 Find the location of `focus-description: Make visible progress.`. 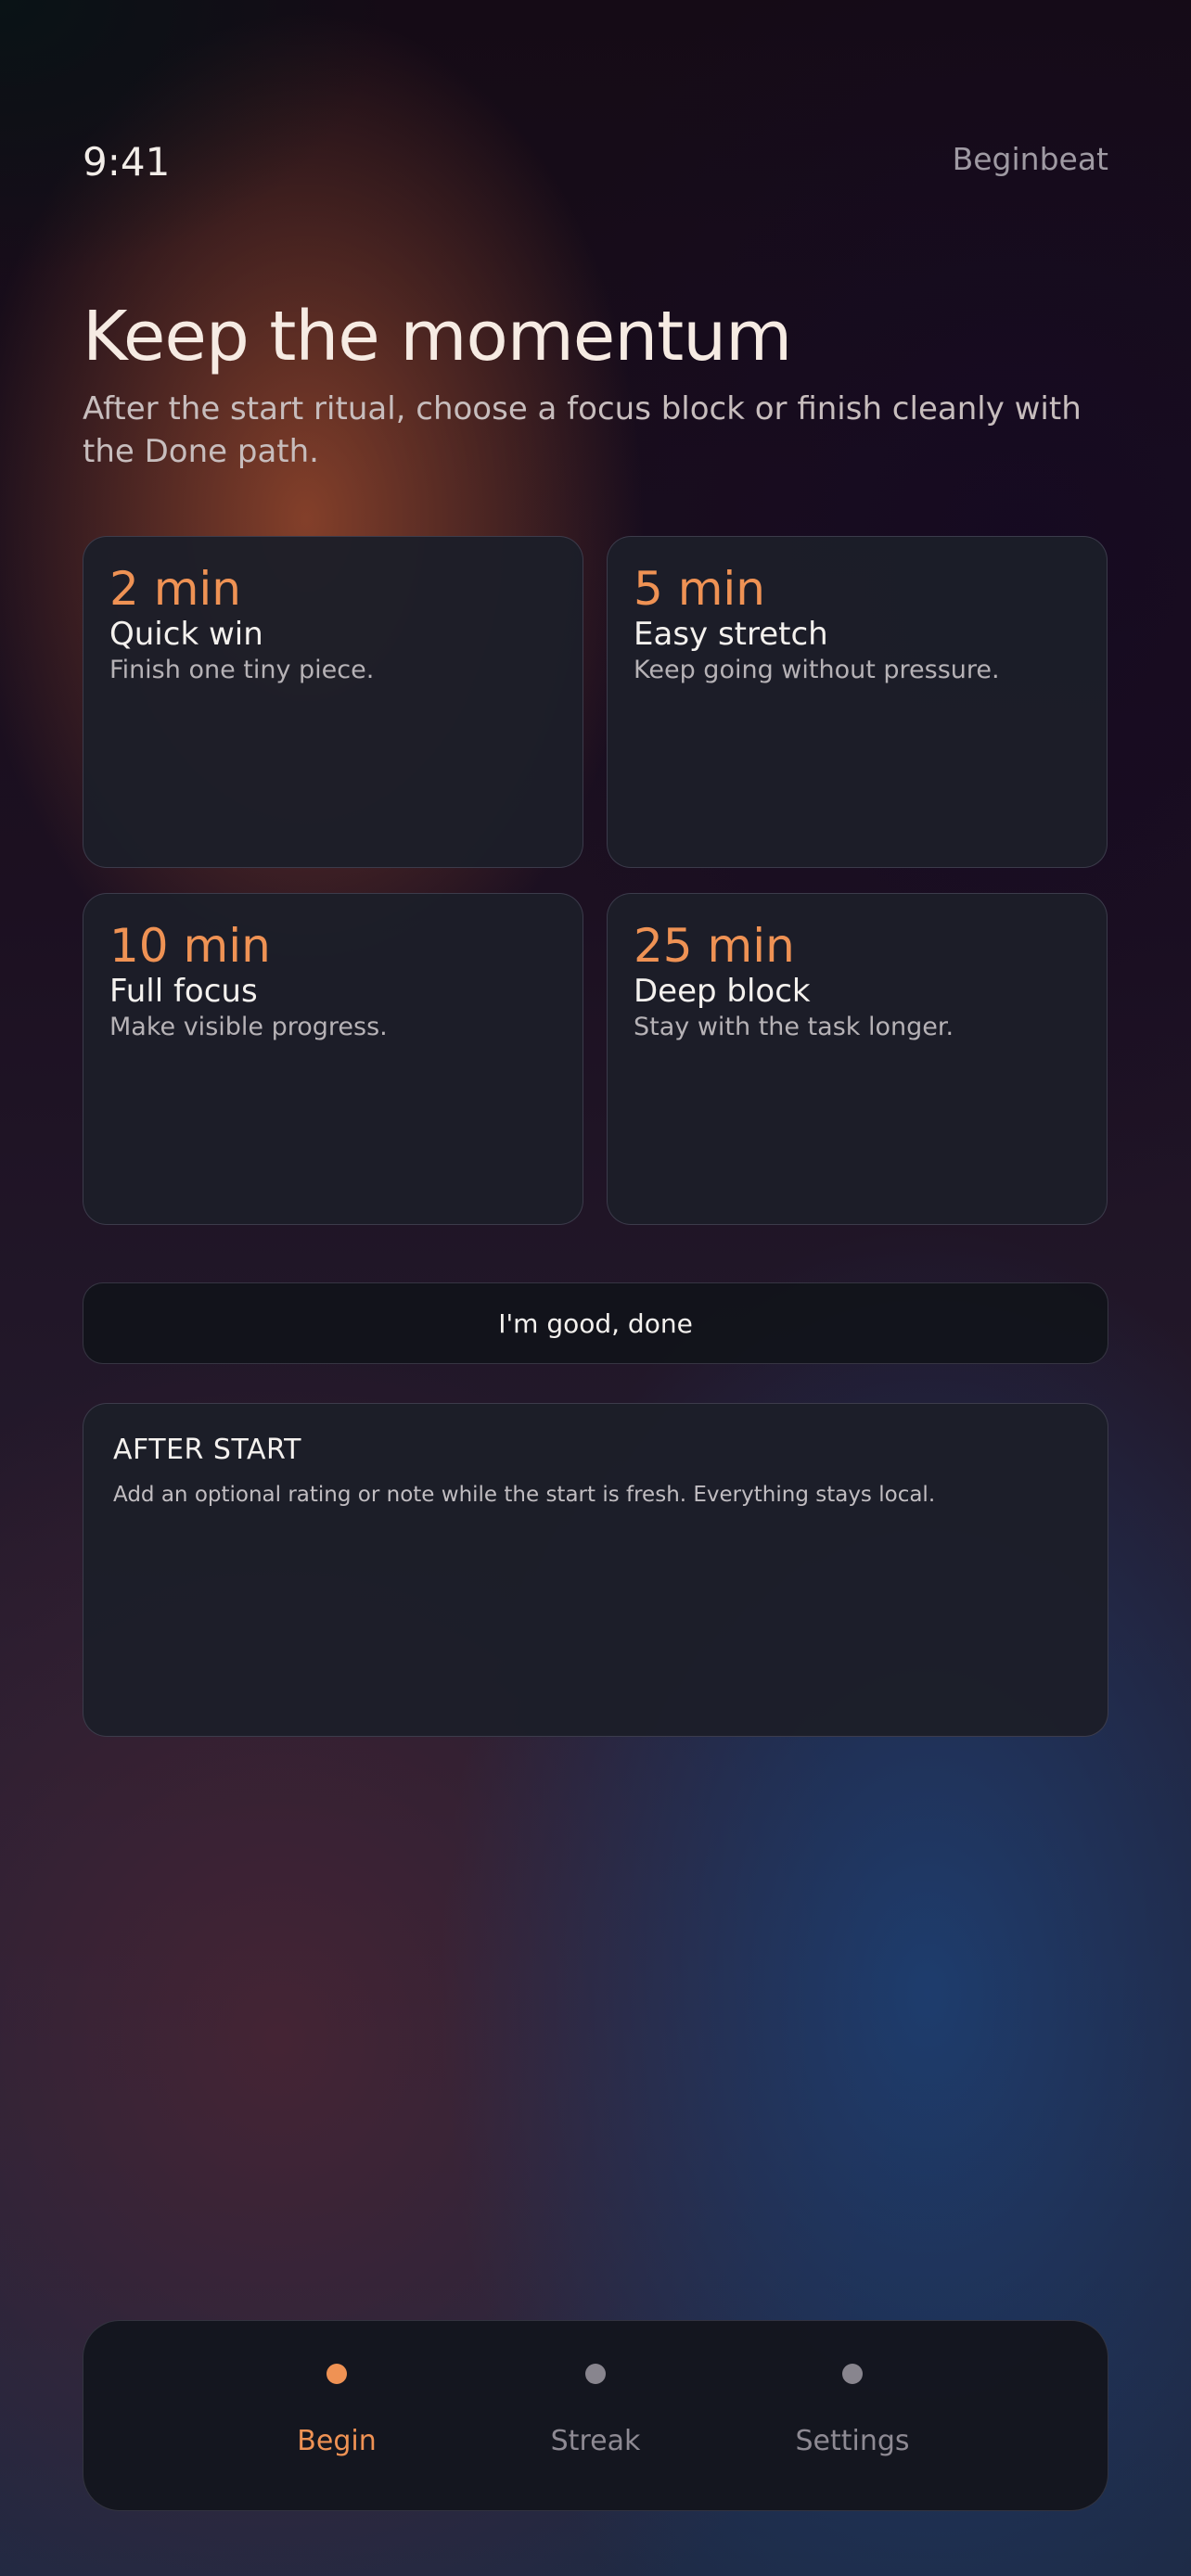

focus-description: Make visible progress. is located at coordinates (248, 1027).